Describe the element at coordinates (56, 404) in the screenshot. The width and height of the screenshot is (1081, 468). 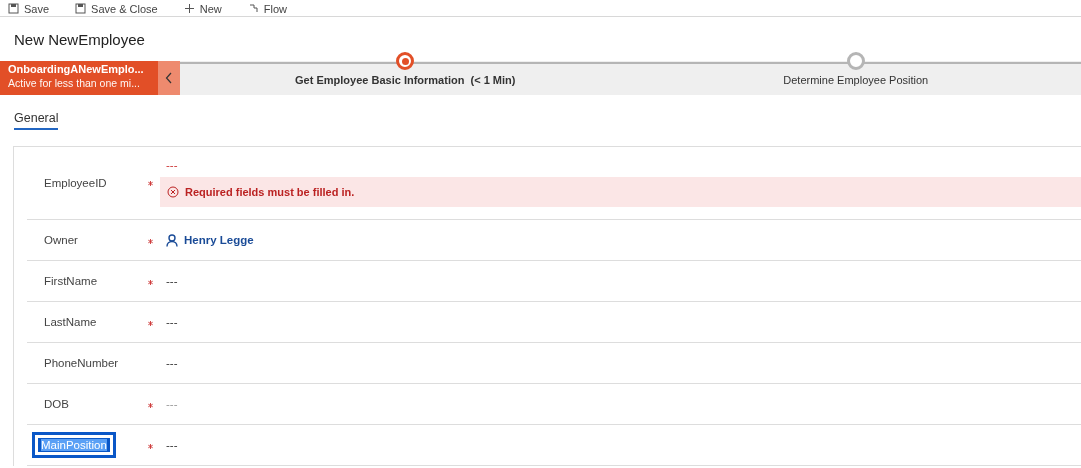
I see `field-label: DOB` at that location.